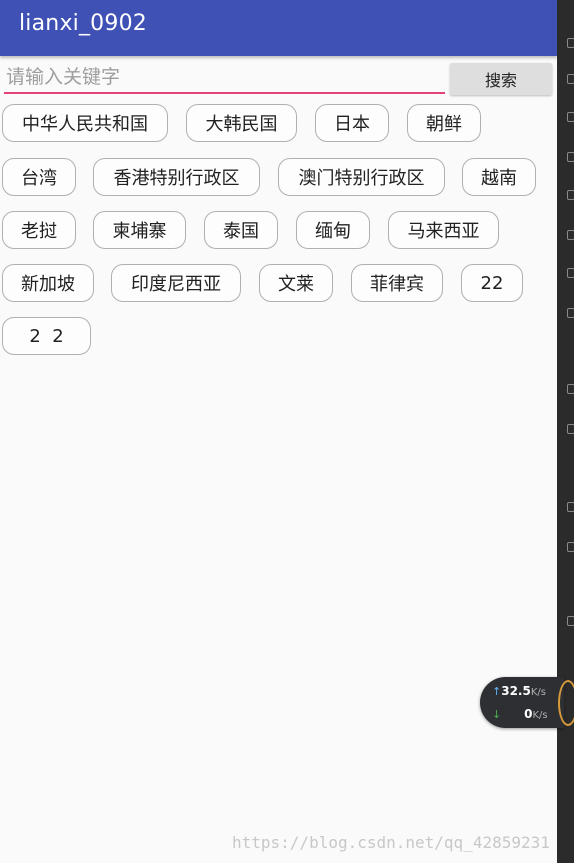 This screenshot has width=574, height=863. I want to click on tag-button: 老挝, so click(39, 230).